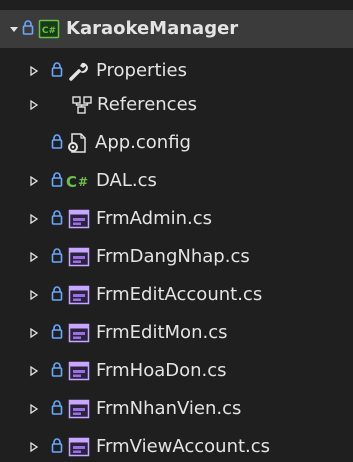 The image size is (353, 462). I want to click on tree-item-label: DAL.cs, so click(126, 180).